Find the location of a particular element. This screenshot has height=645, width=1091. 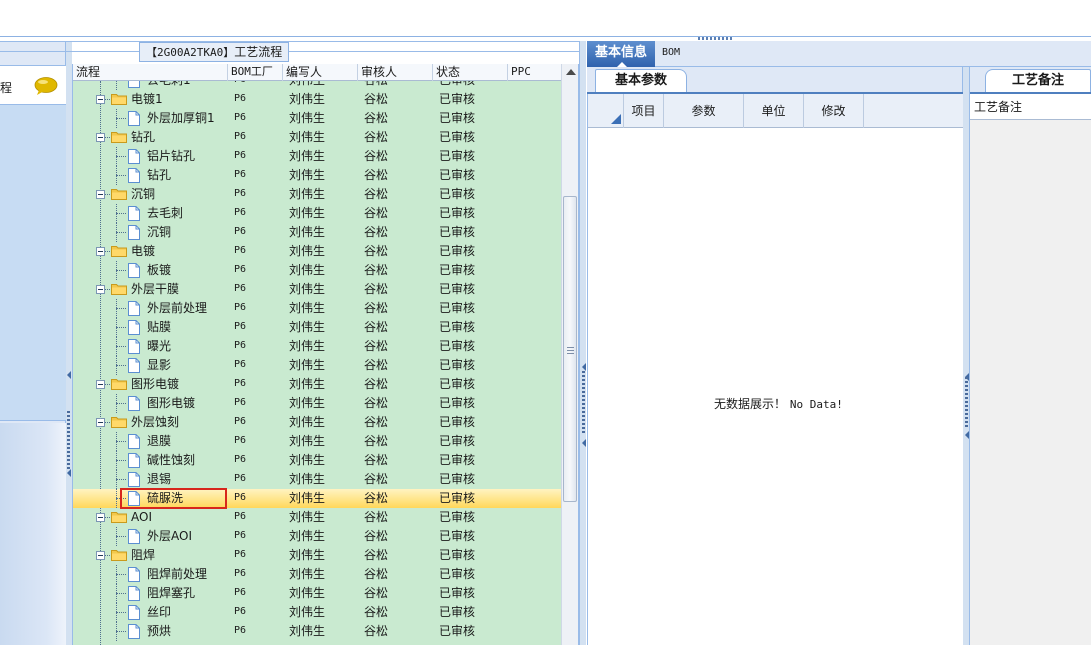

table-row: 去毛刺1 P6 刘伟生 谷松 已审核 is located at coordinates (318, 85).